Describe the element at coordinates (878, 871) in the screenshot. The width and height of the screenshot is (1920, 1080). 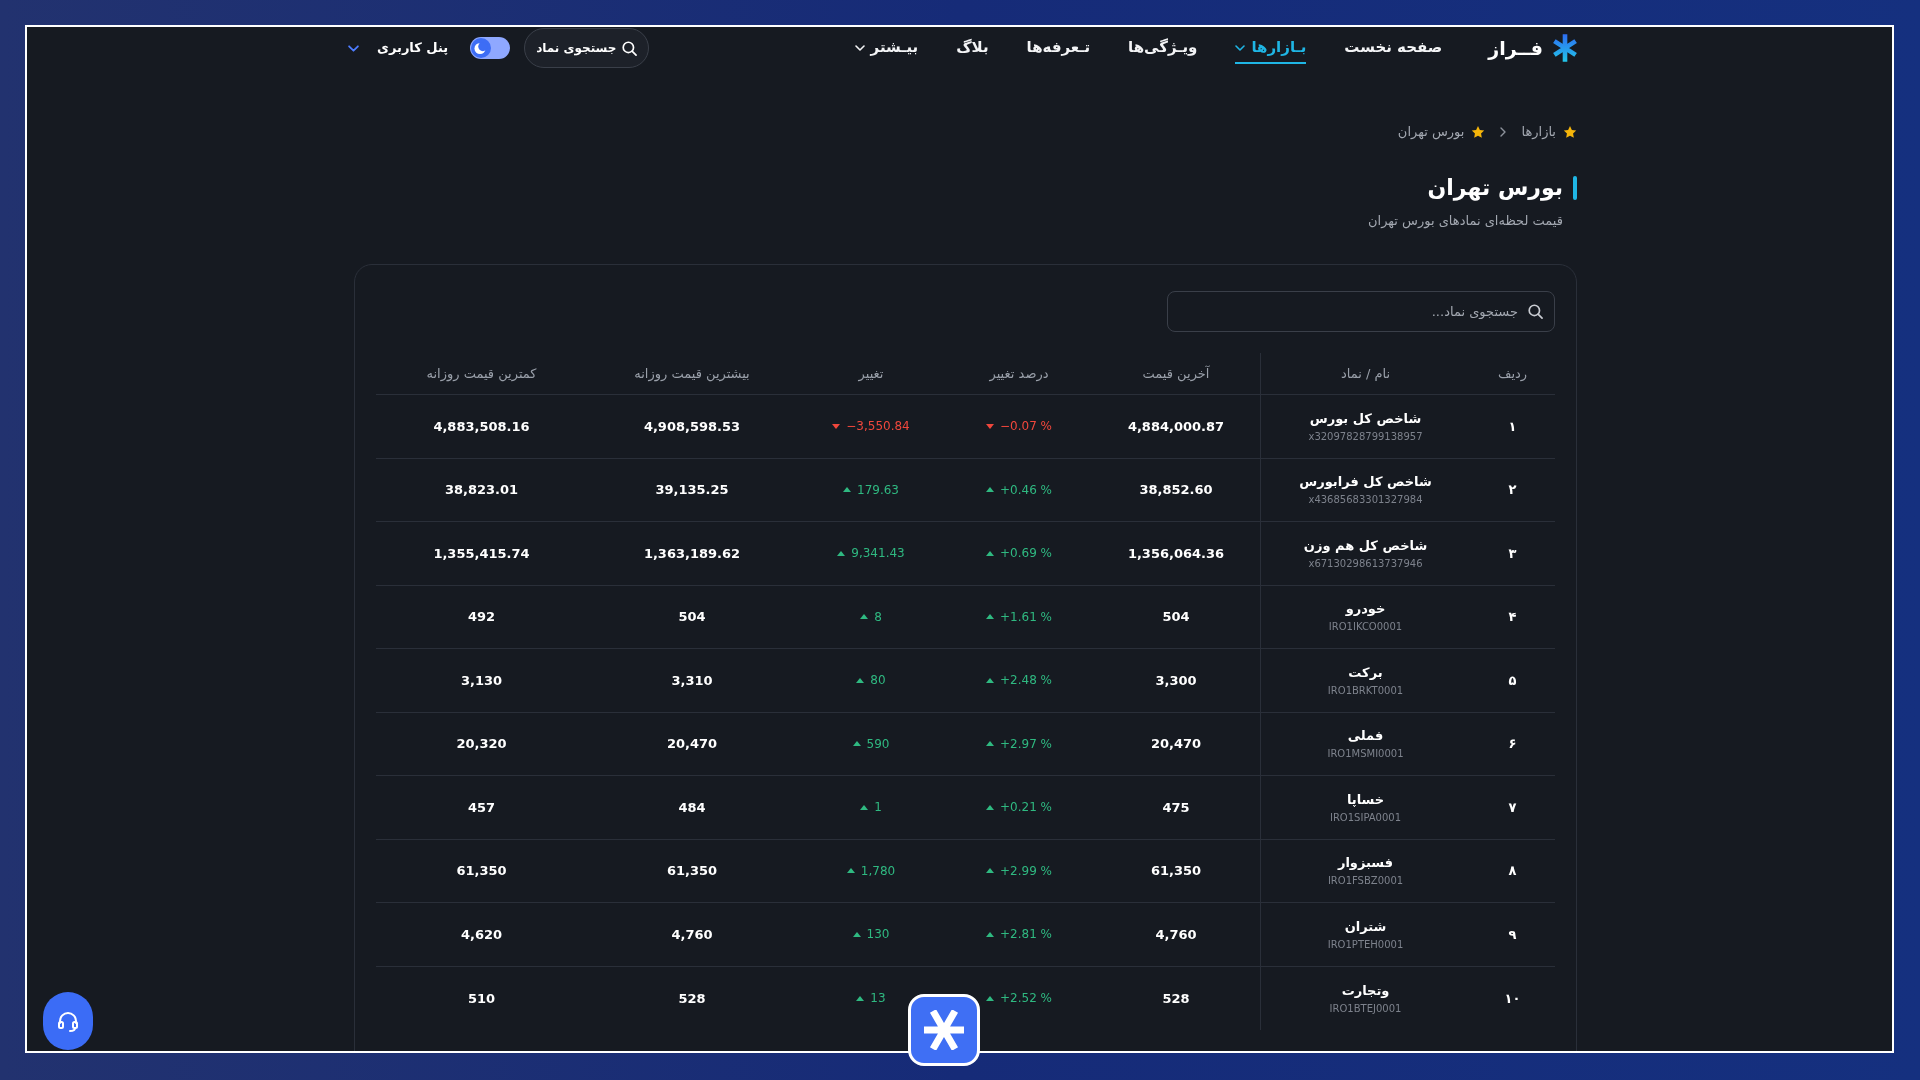
I see `change-value: 1,780` at that location.